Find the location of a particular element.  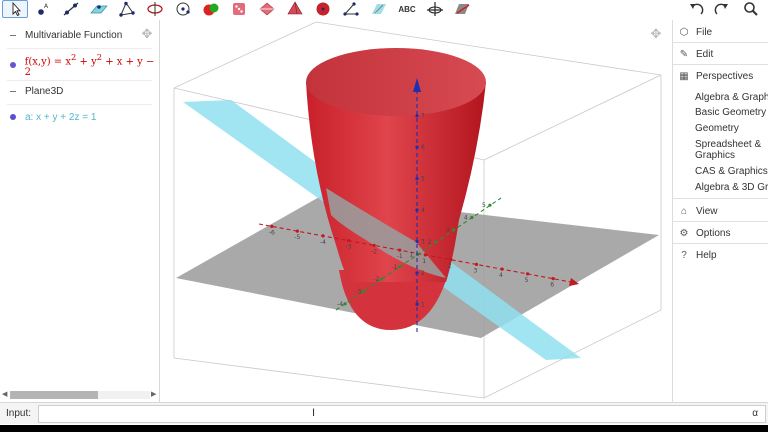

line-icon is located at coordinates (71, 9).